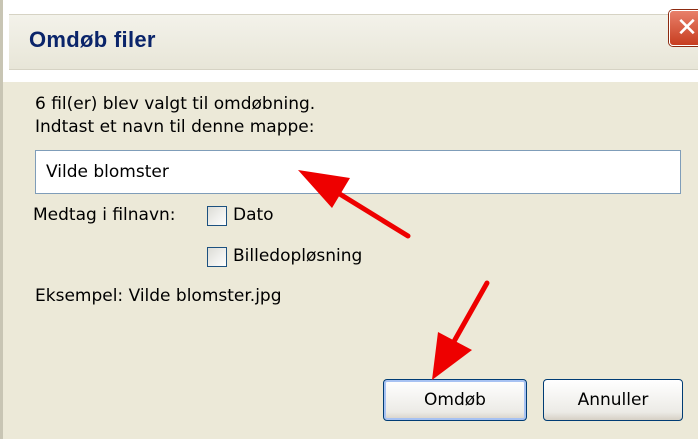  What do you see at coordinates (455, 400) in the screenshot?
I see `rename-button: Omdøb` at bounding box center [455, 400].